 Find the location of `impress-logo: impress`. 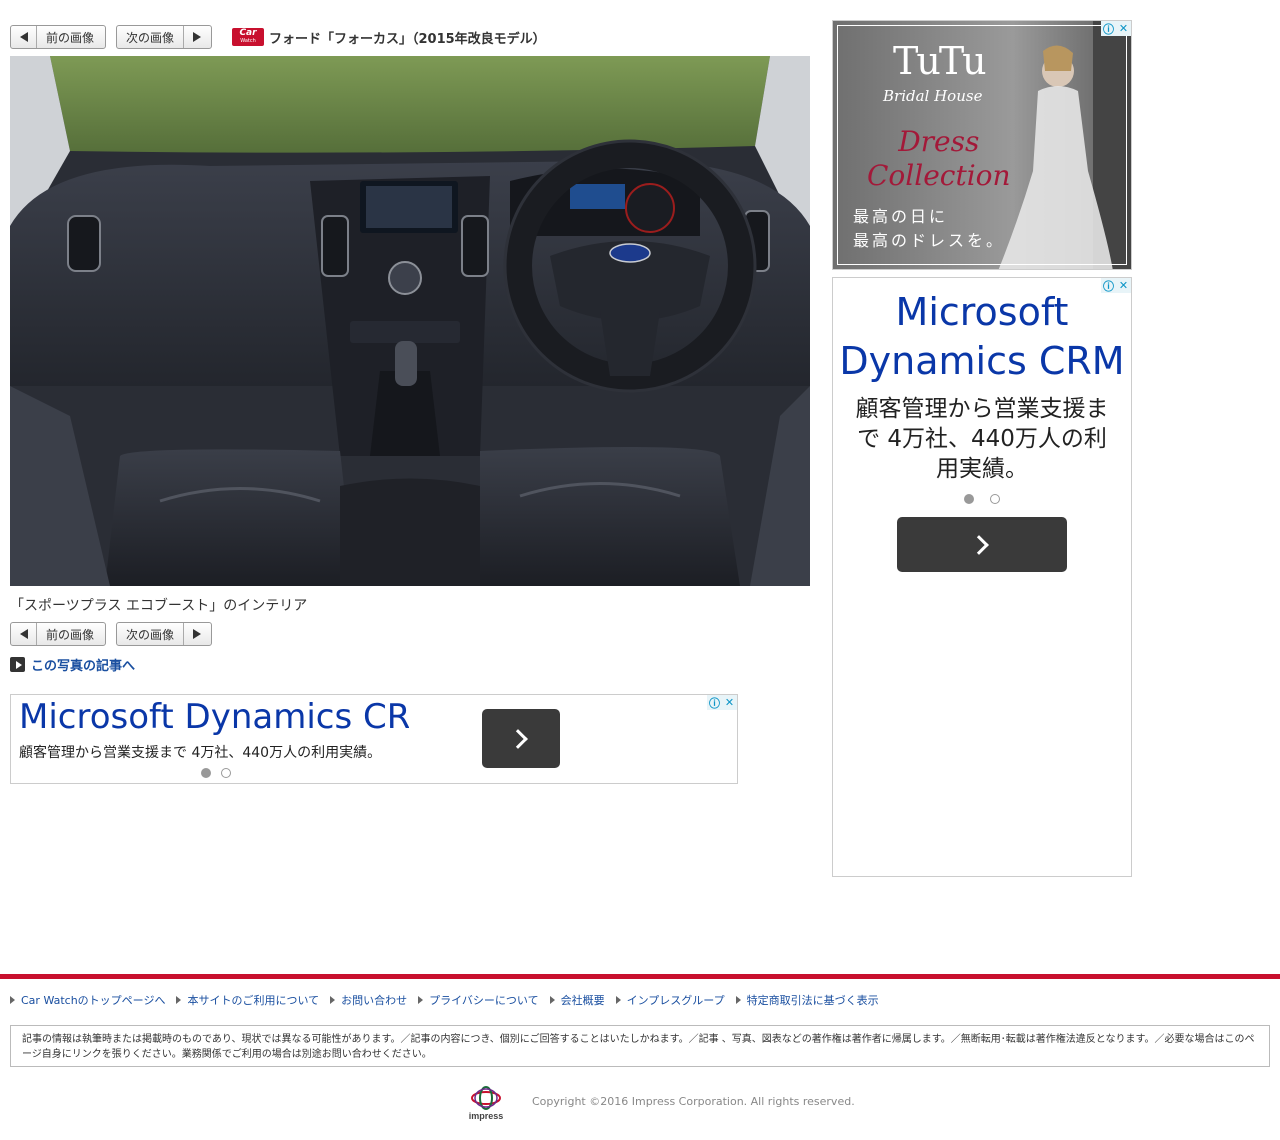

impress-logo: impress is located at coordinates (486, 1104).